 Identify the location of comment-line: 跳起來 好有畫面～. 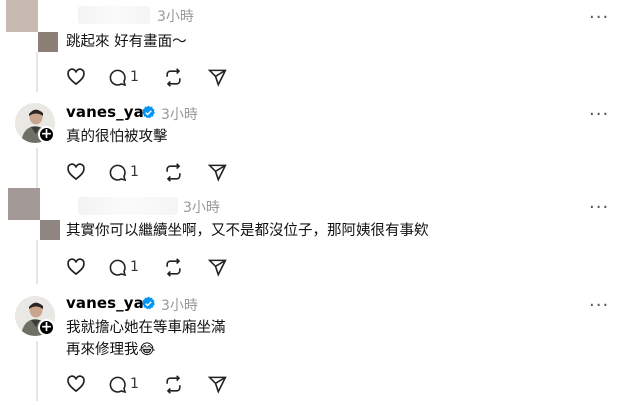
(126, 42).